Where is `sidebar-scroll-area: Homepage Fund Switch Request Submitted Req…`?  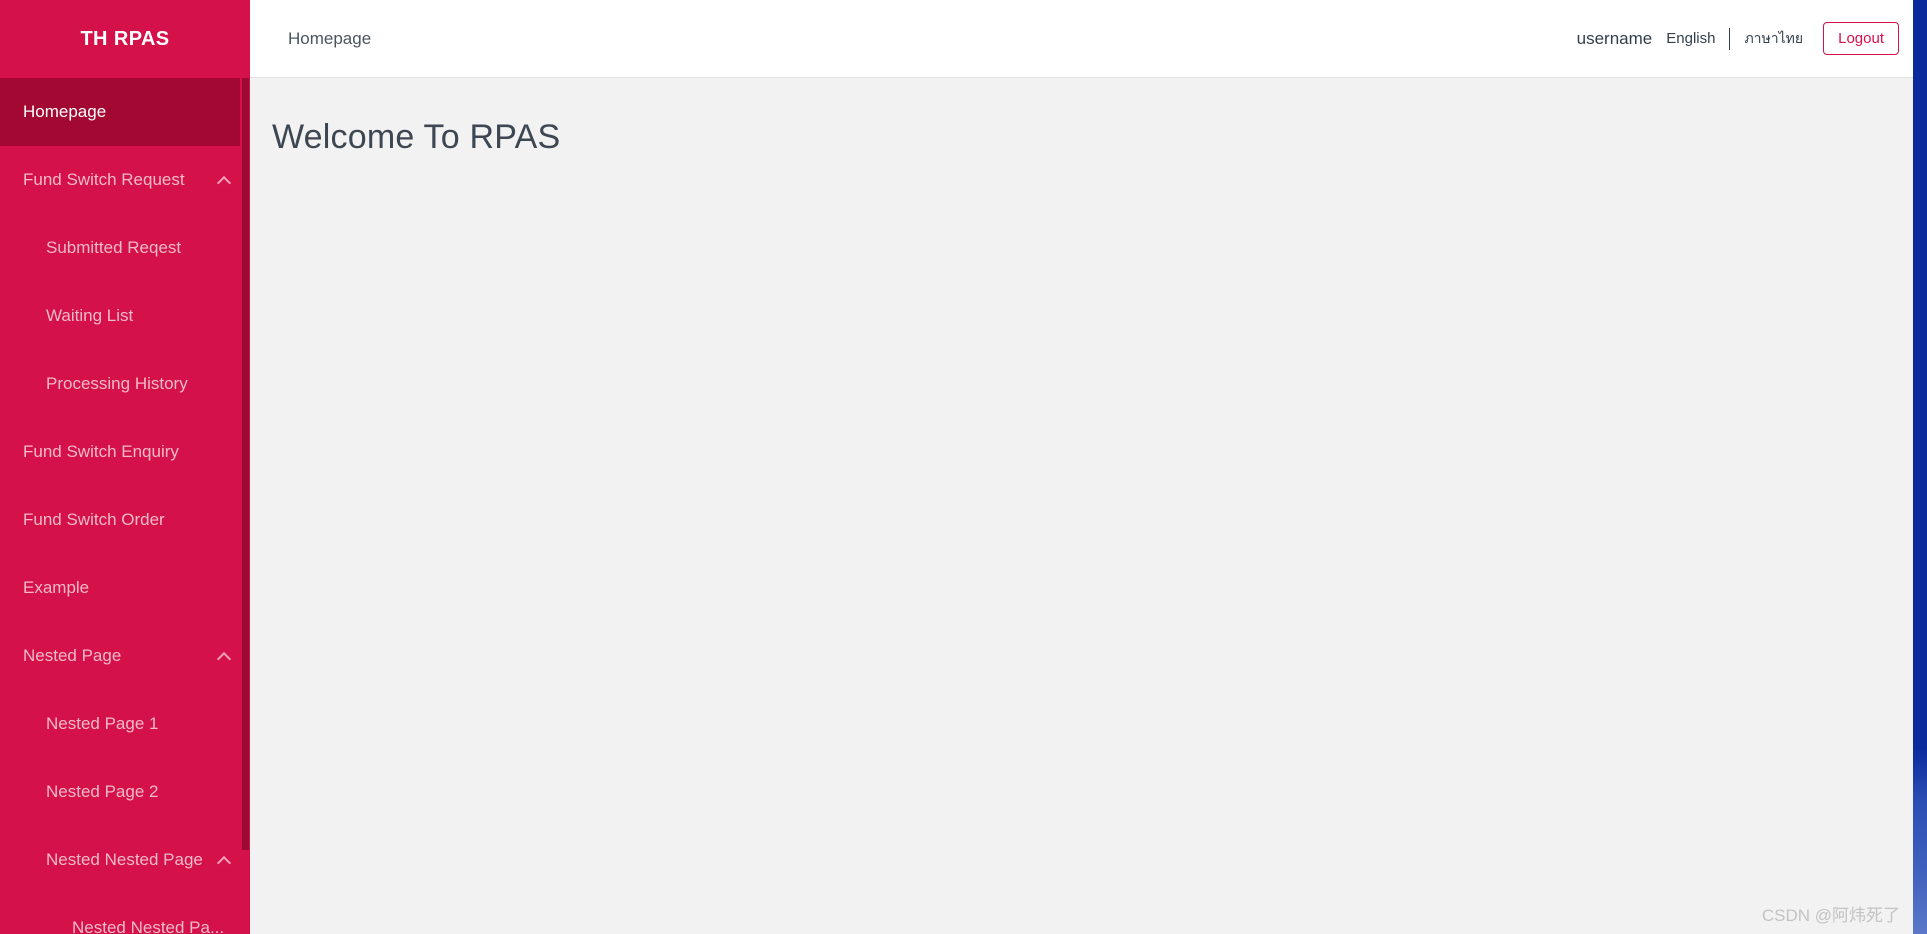
sidebar-scroll-area: Homepage Fund Switch Request Submitted Req… is located at coordinates (125, 506).